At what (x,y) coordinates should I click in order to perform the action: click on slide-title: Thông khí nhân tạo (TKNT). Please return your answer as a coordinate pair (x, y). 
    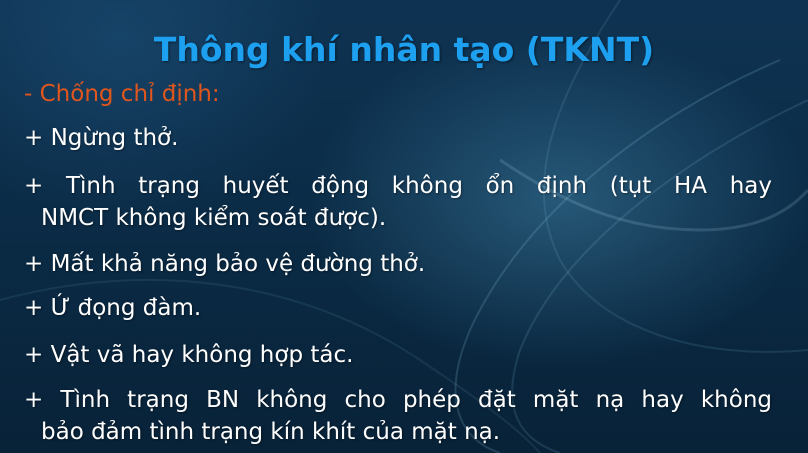
    Looking at the image, I should click on (404, 49).